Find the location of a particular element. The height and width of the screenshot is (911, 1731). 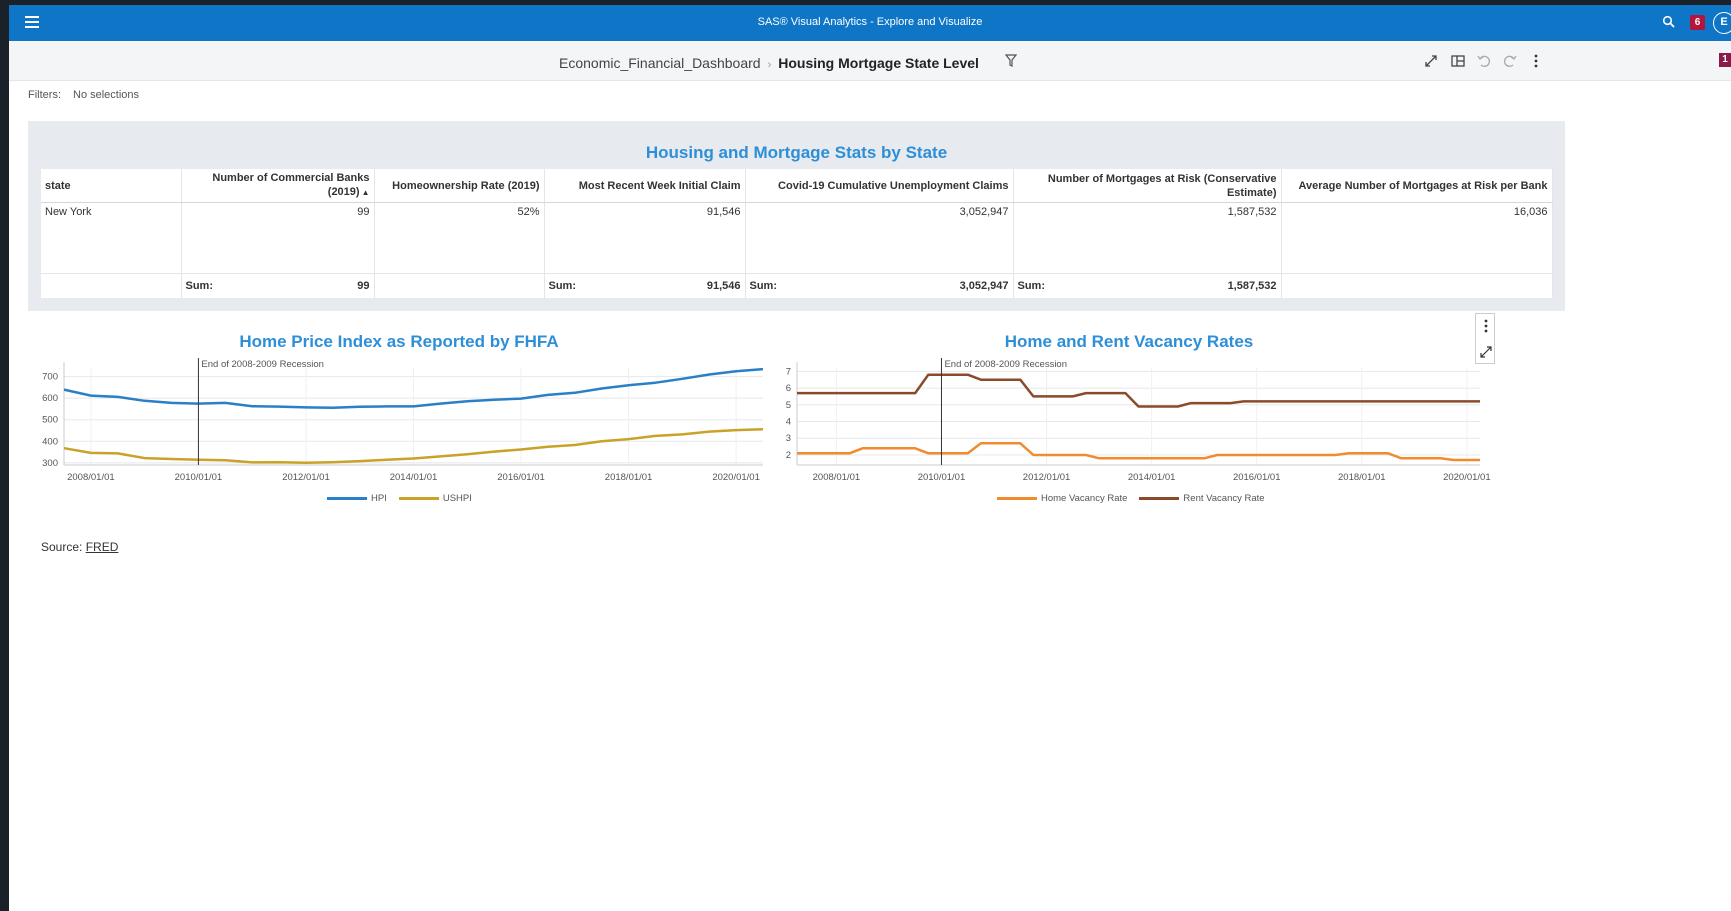

column-header-initial-claim: Most Recent Week Initial Claim is located at coordinates (645, 186).